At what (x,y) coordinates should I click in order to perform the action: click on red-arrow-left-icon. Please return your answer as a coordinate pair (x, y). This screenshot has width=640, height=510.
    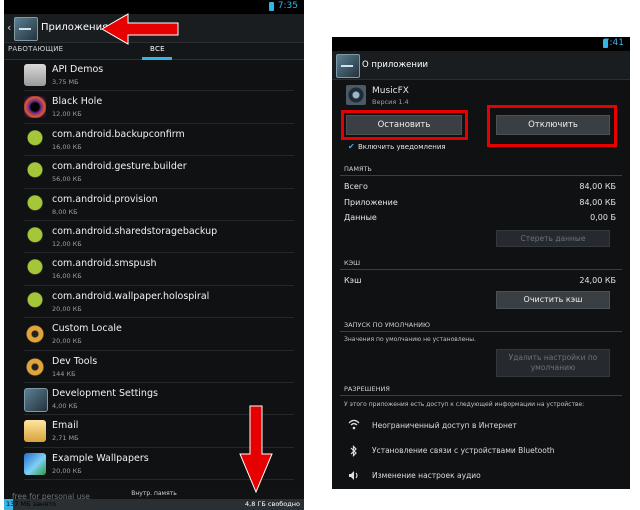
    Looking at the image, I should click on (139, 29).